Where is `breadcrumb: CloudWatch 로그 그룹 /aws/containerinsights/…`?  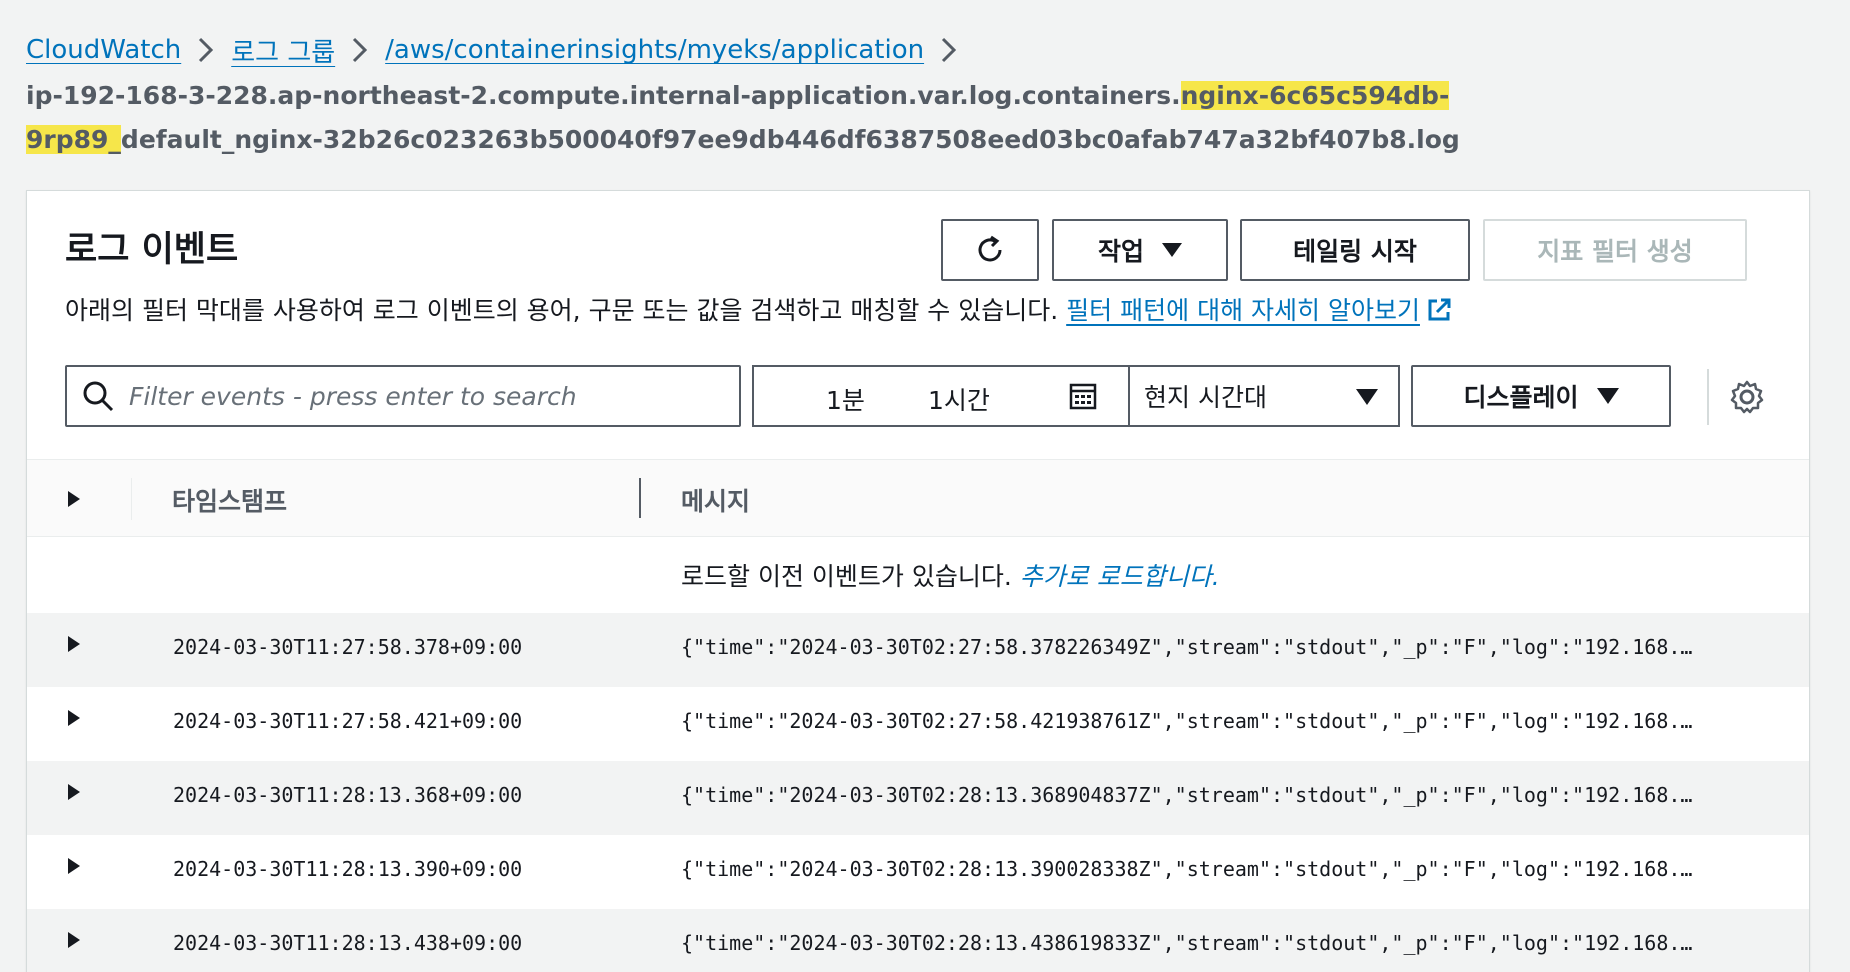 breadcrumb: CloudWatch 로그 그룹 /aws/containerinsights/… is located at coordinates (500, 50).